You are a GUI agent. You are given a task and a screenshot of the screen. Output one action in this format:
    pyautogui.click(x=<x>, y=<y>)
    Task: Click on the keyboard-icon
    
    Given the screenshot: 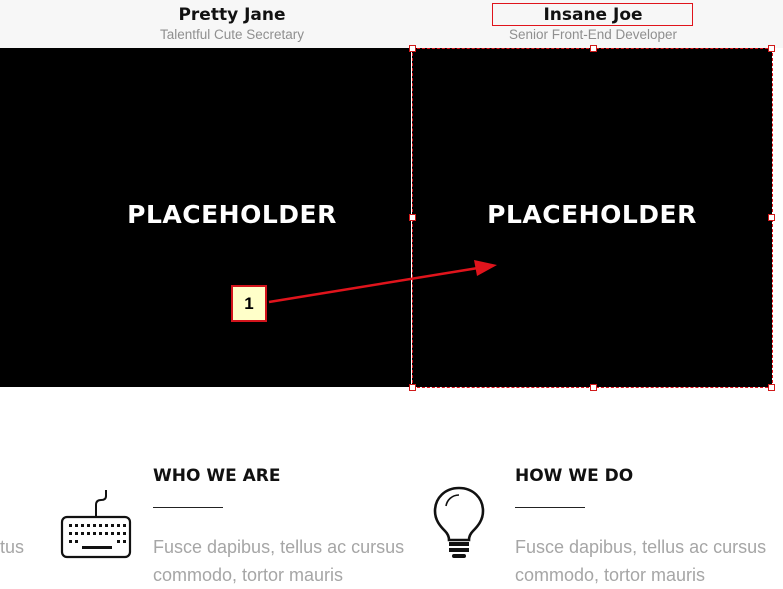 What is the action you would take?
    pyautogui.click(x=96, y=524)
    